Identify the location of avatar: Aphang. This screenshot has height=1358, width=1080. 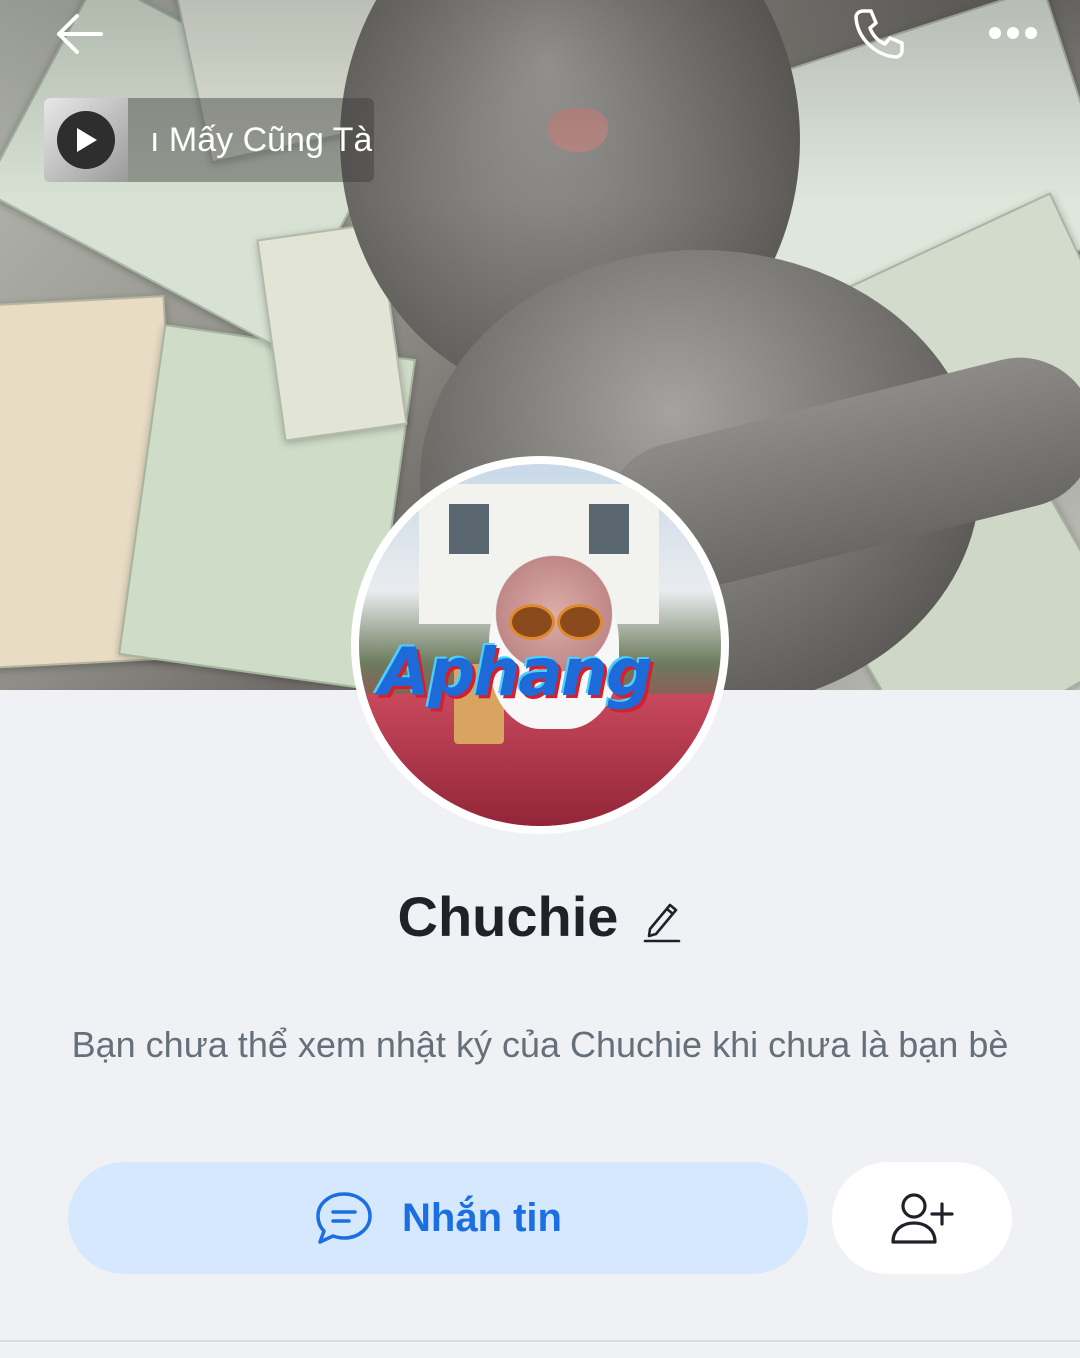
(540, 645).